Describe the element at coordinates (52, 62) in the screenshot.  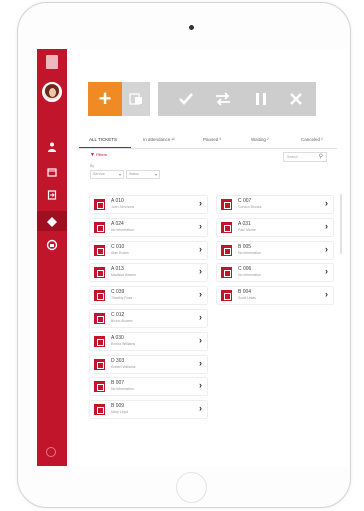
I see `logo-icon` at that location.